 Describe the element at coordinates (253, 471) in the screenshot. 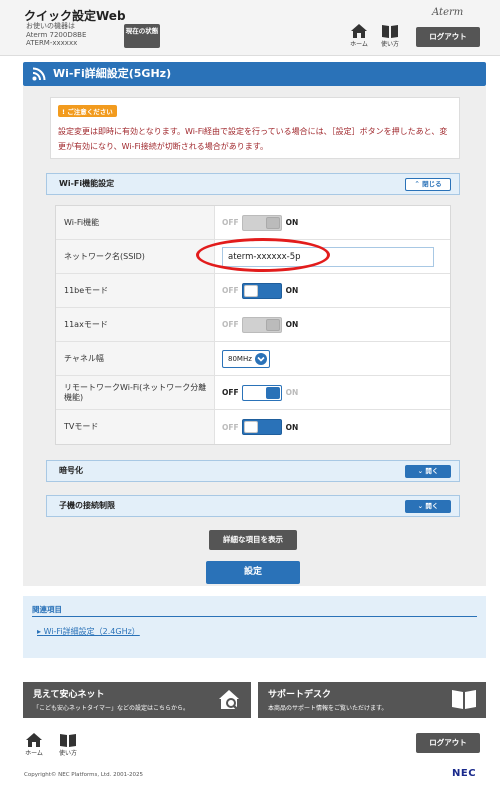

I see `encryption-section-header: 暗号化 ⌄ 開く` at that location.